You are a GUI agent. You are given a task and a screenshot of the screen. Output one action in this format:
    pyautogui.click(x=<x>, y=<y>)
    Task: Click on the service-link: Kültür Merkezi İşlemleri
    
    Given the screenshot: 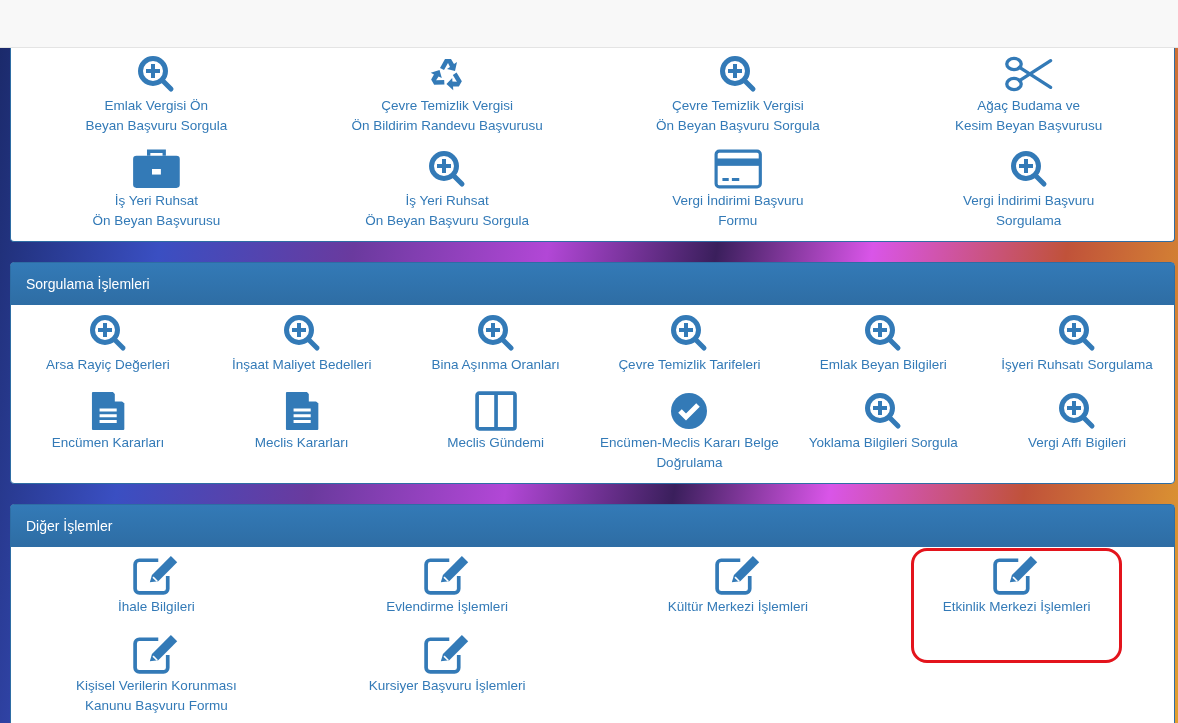 What is the action you would take?
    pyautogui.click(x=737, y=589)
    